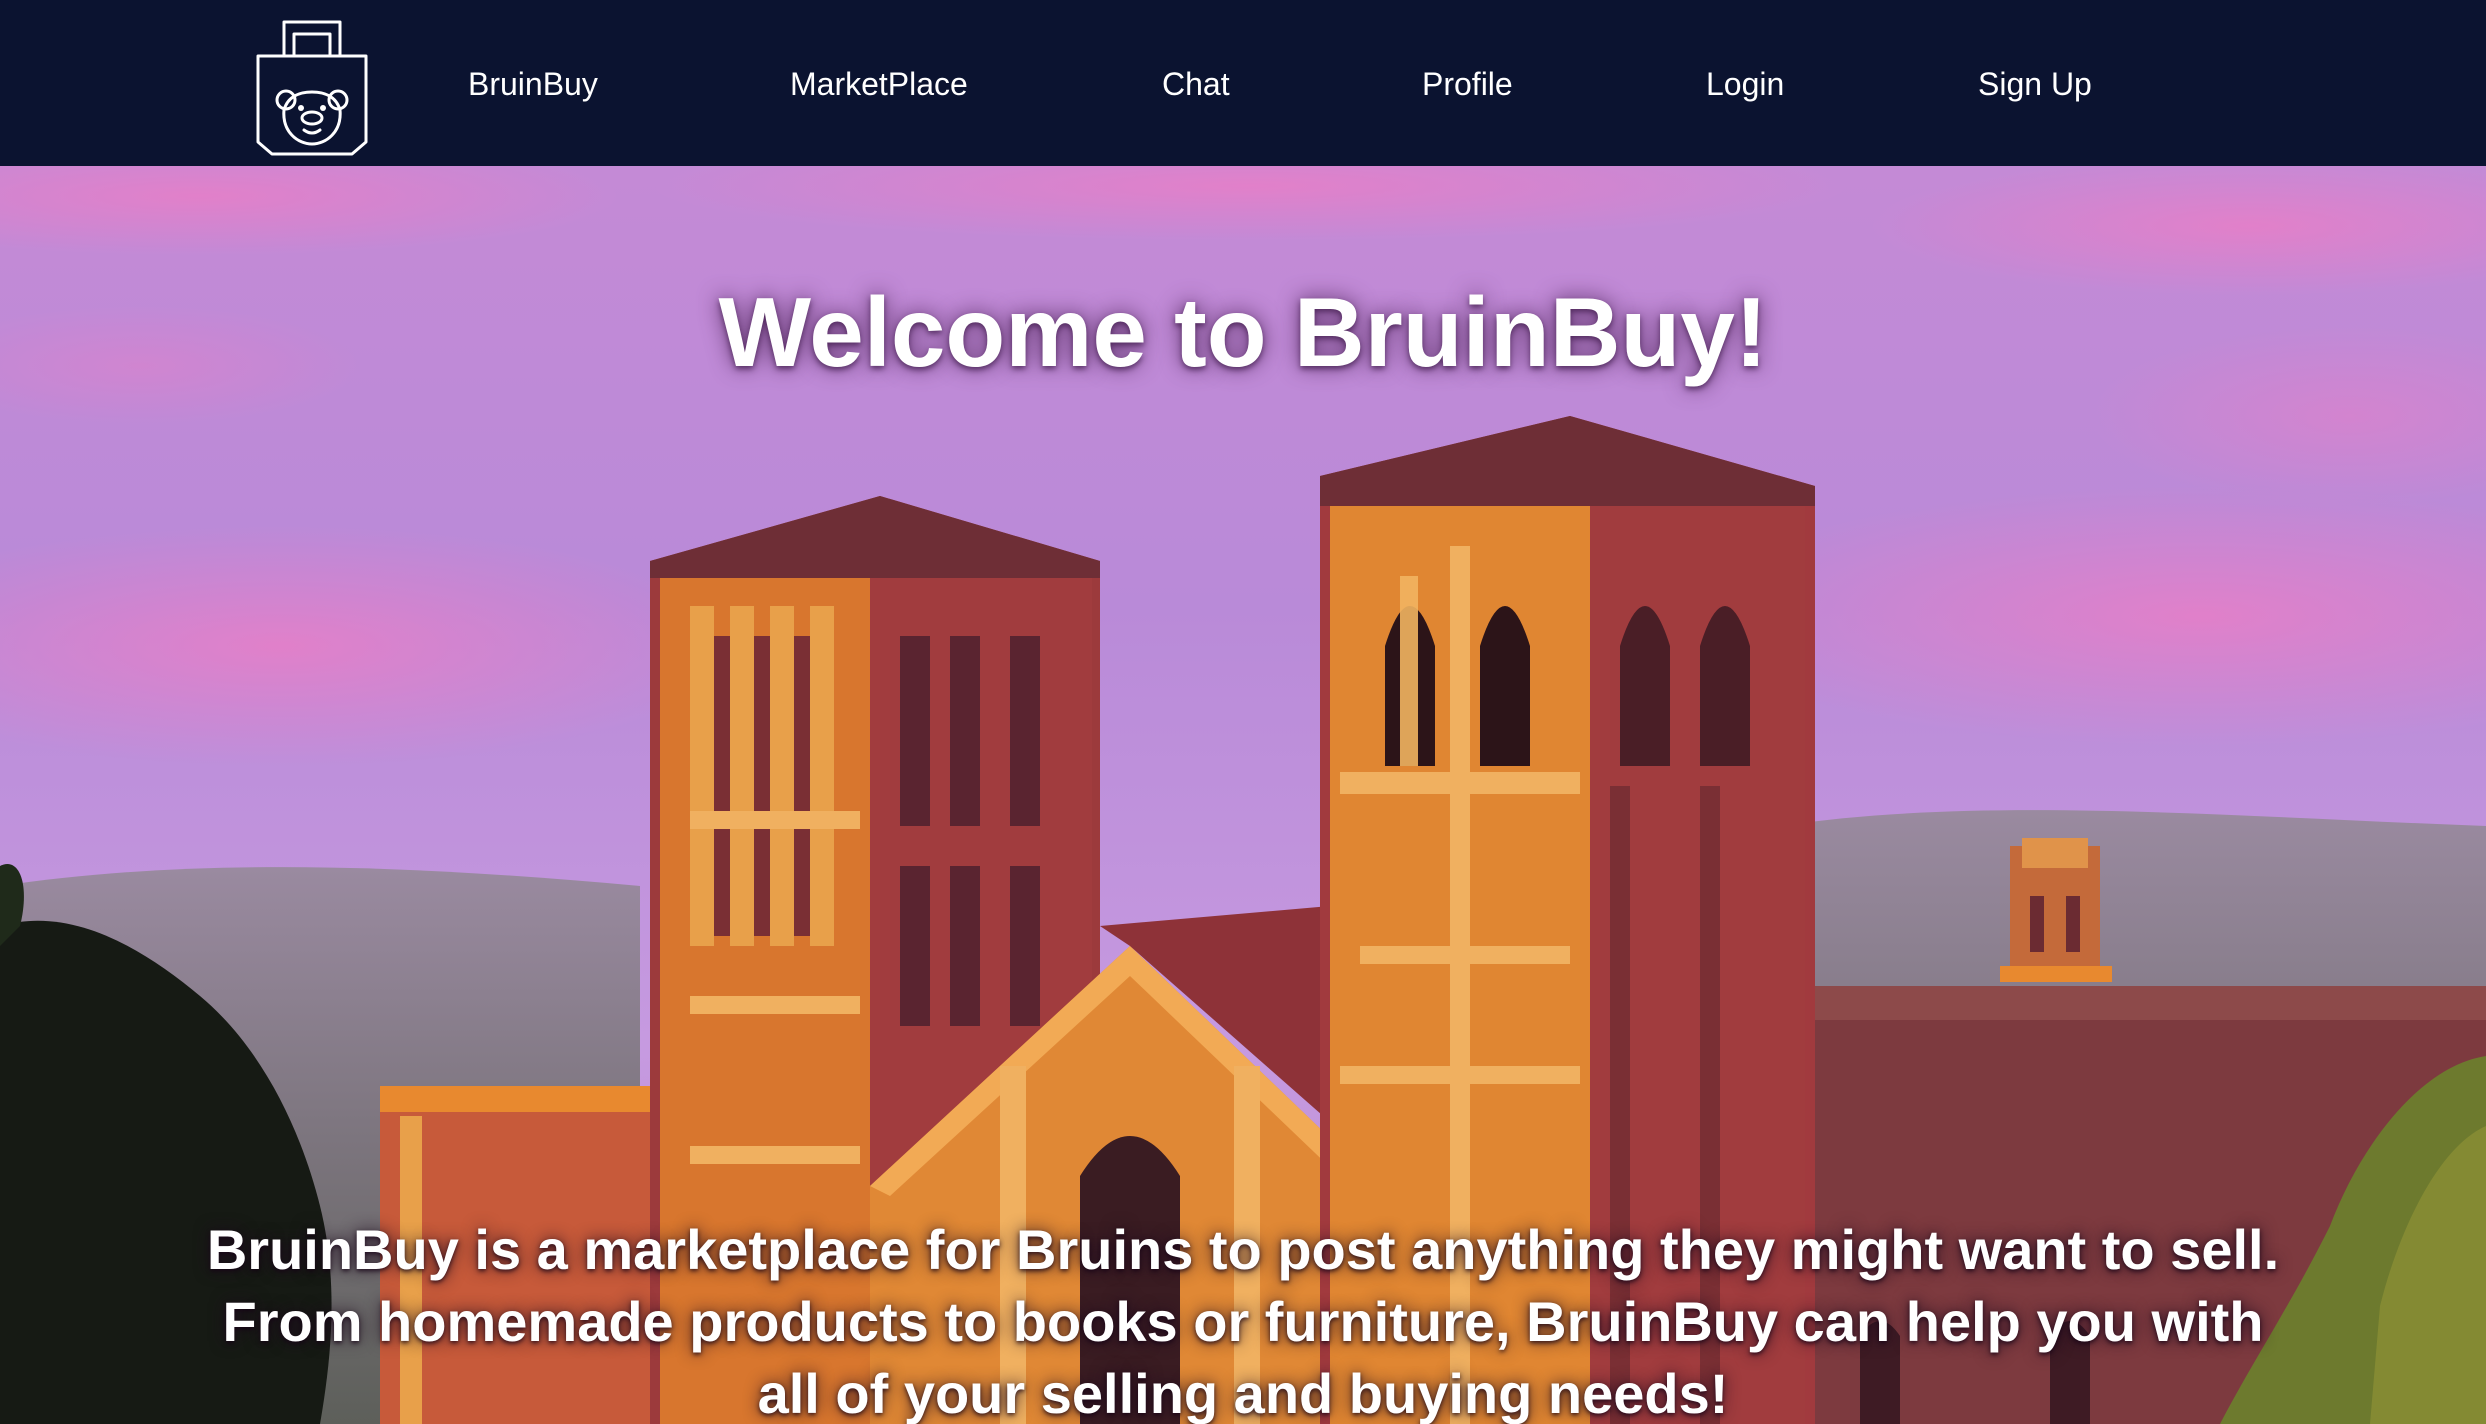 This screenshot has width=2486, height=1424. What do you see at coordinates (1467, 84) in the screenshot?
I see `nav-link-profile: Profile` at bounding box center [1467, 84].